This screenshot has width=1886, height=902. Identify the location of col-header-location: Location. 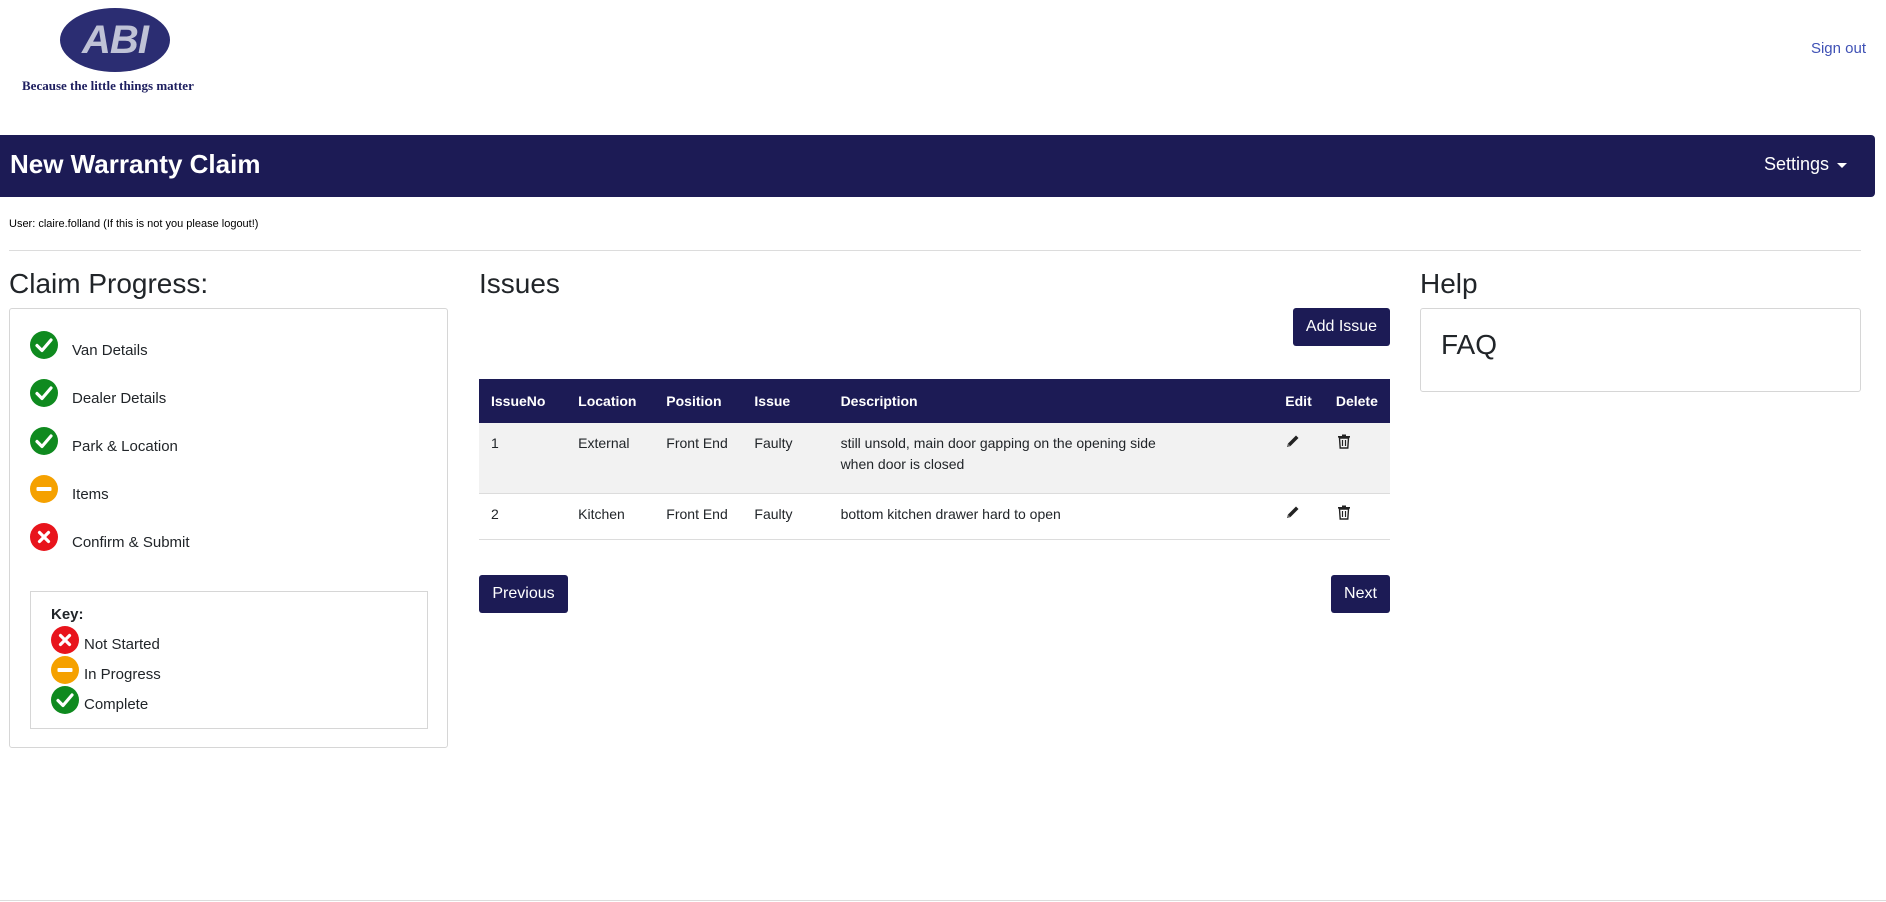
(610, 401).